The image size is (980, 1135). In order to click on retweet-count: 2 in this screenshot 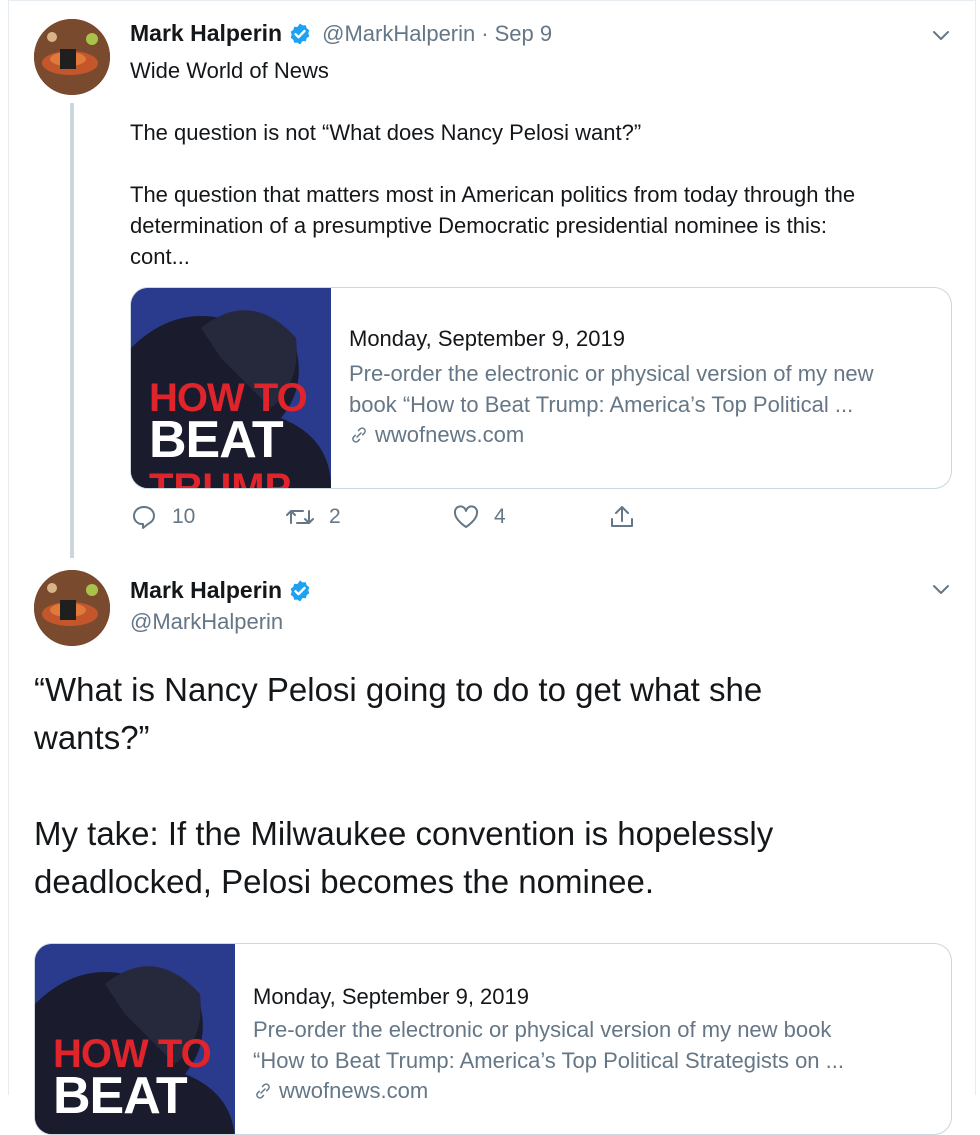, I will do `click(335, 516)`.